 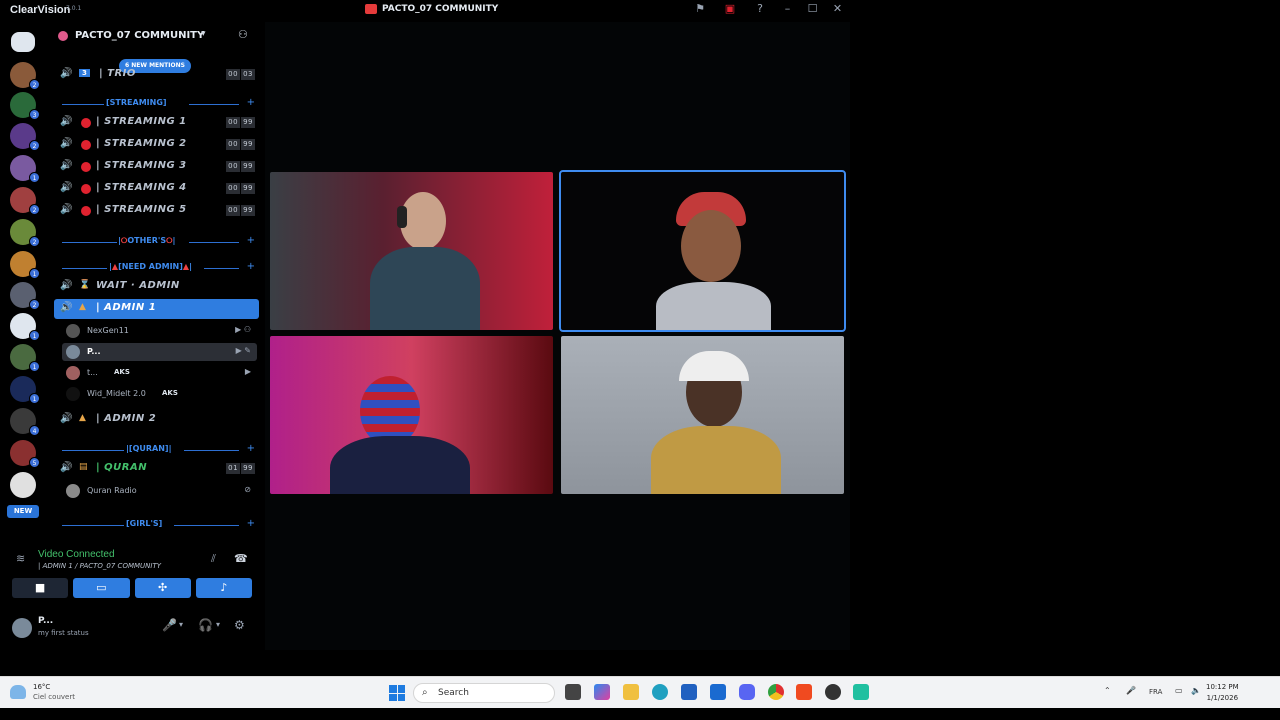 I want to click on discord-home-icon, so click(x=23, y=42).